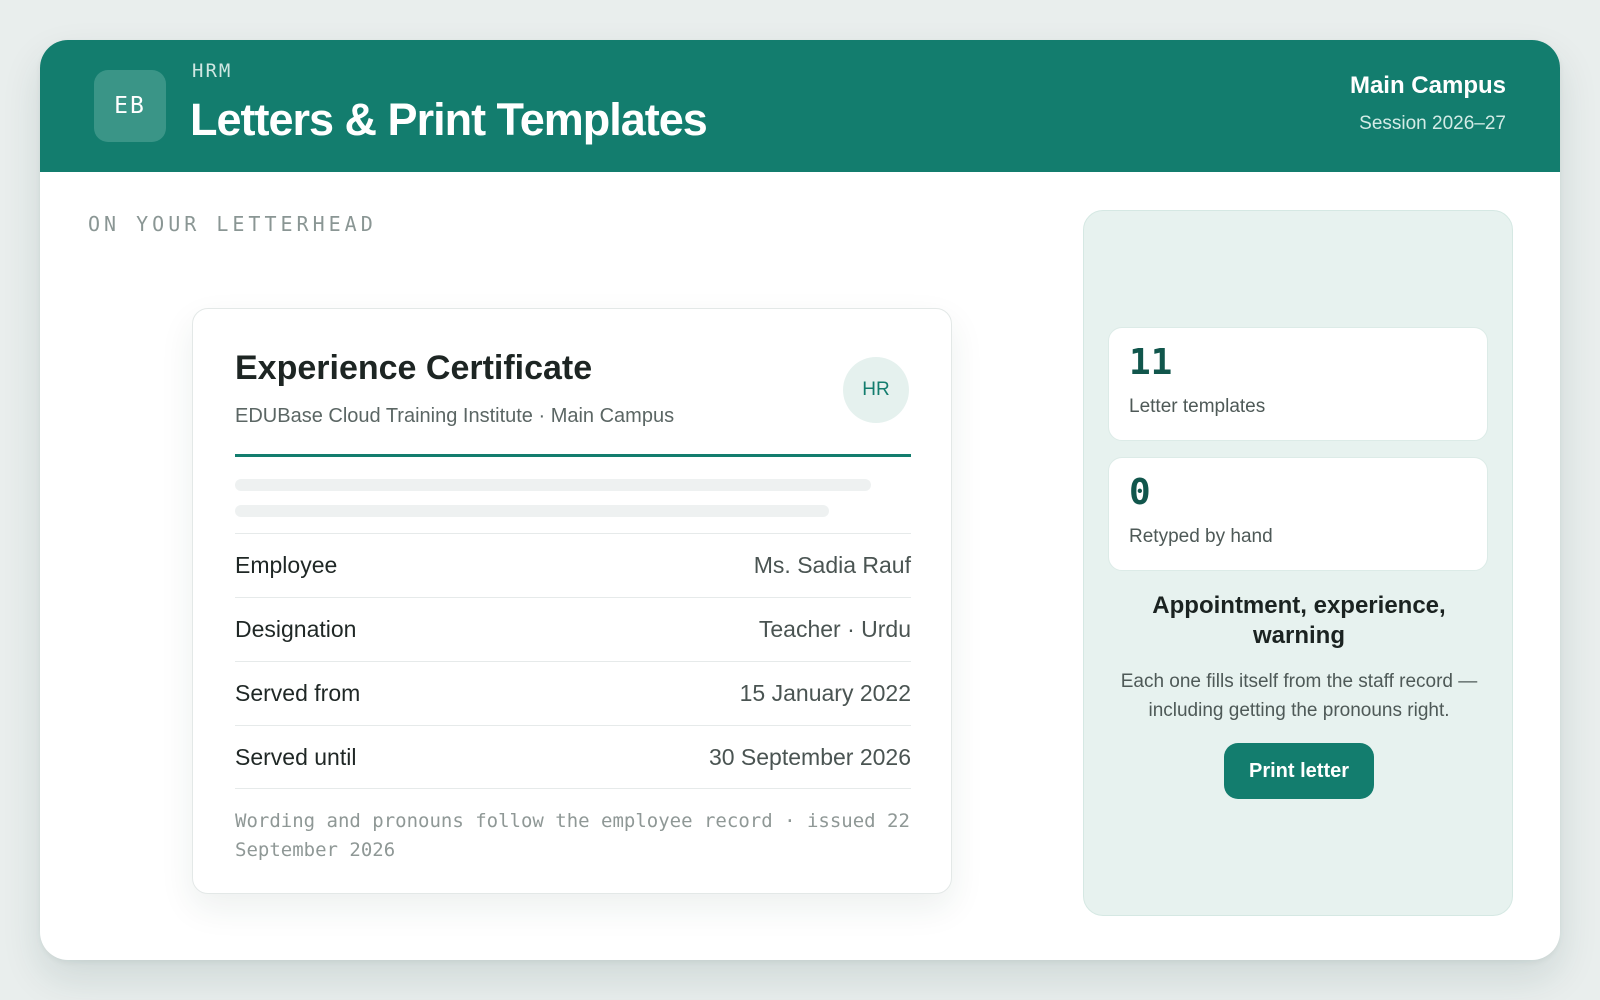  I want to click on field-label: Served from, so click(298, 693).